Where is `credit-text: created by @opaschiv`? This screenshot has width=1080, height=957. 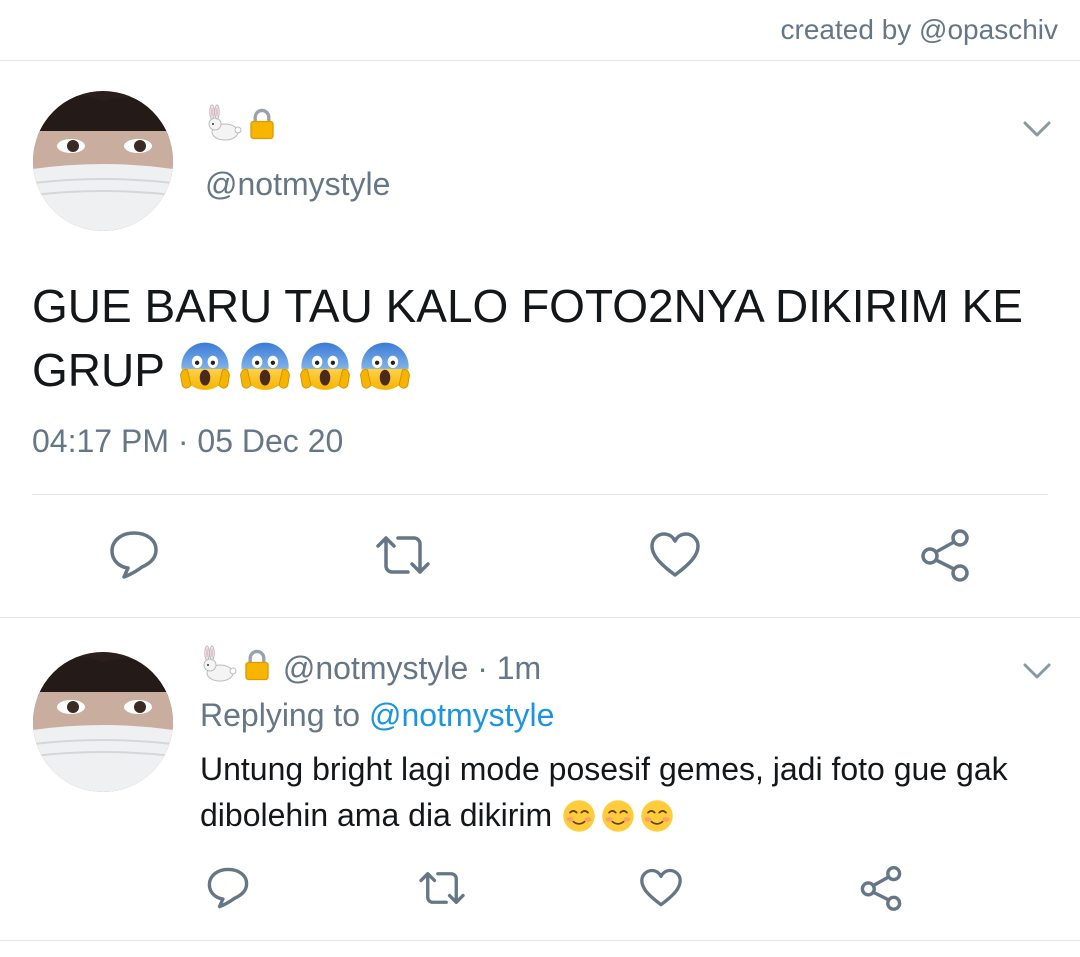 credit-text: created by @opaschiv is located at coordinates (919, 29).